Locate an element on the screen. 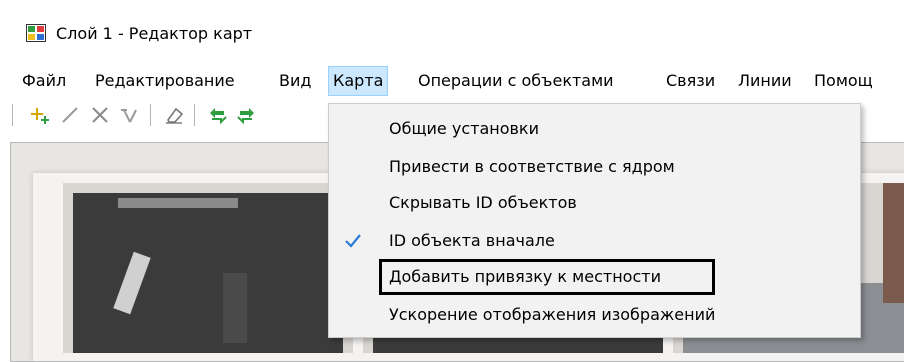 The width and height of the screenshot is (904, 362). checkmark-icon is located at coordinates (353, 241).